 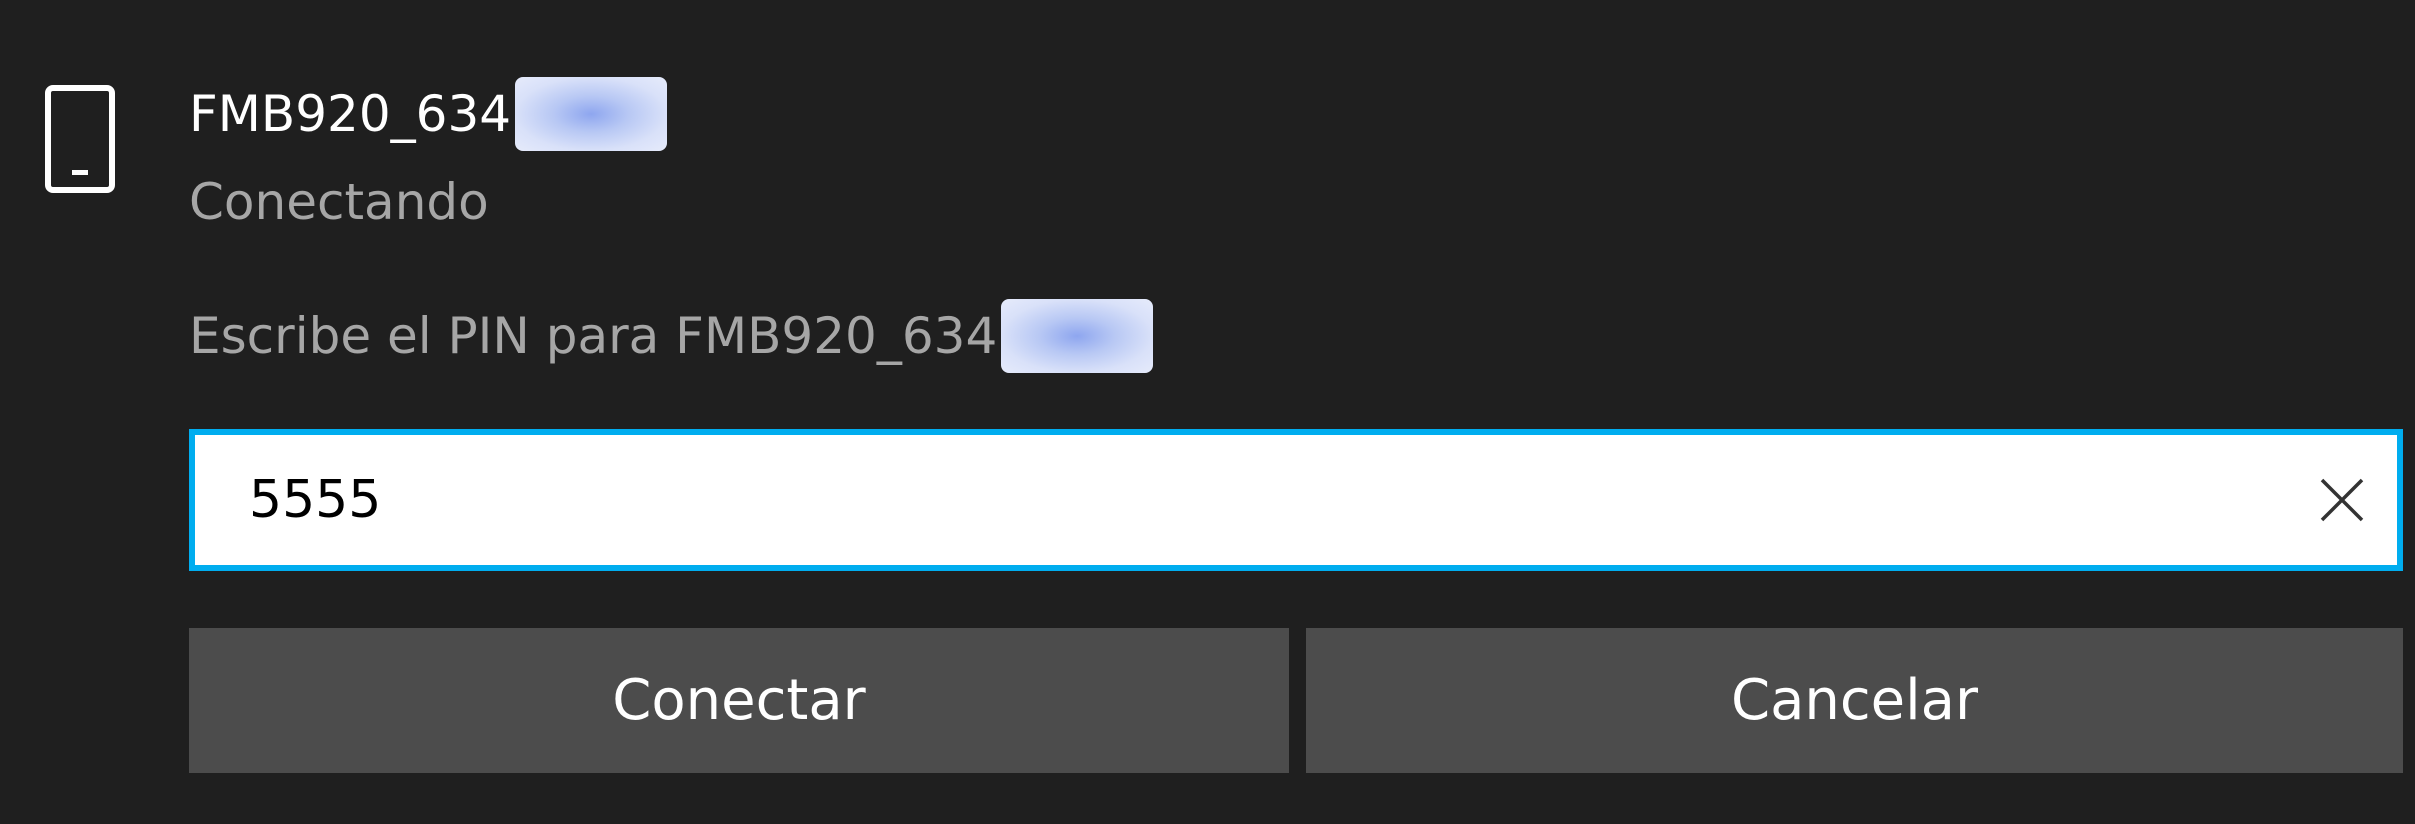 I want to click on pin-prompt: Escribe el PIN para FMB920_634, so click(x=671, y=336).